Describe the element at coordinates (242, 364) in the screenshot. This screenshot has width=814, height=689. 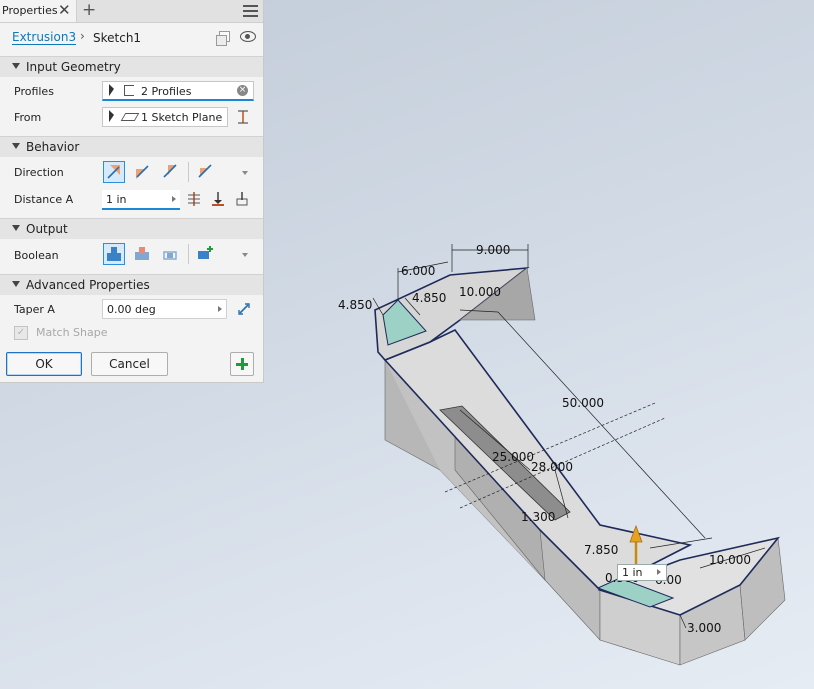
I see `add-icon` at that location.